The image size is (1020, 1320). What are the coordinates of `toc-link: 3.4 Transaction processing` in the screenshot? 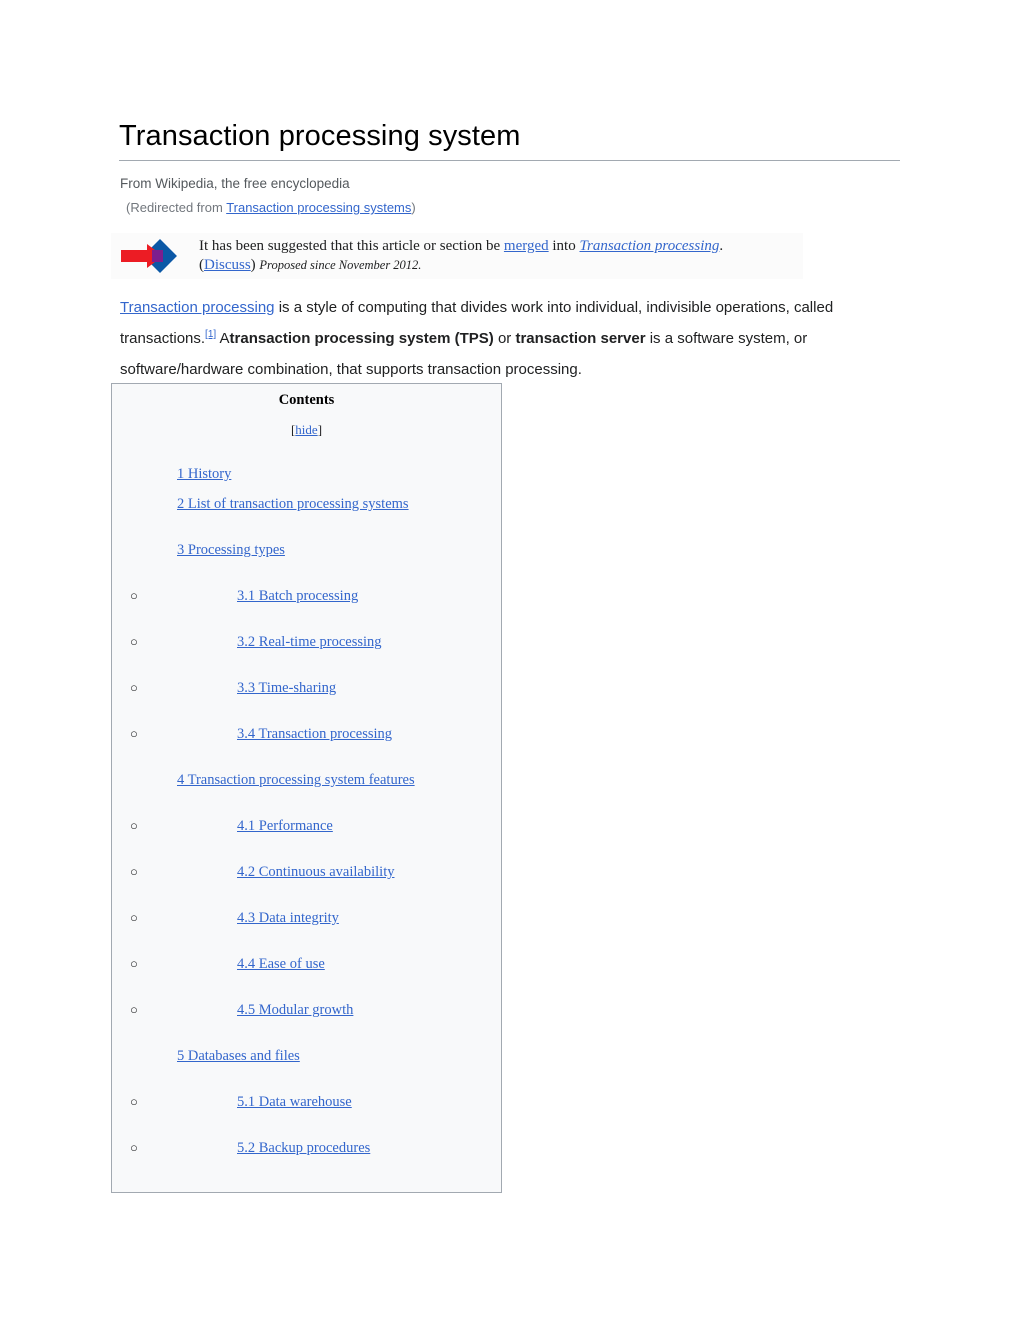 It's located at (314, 734).